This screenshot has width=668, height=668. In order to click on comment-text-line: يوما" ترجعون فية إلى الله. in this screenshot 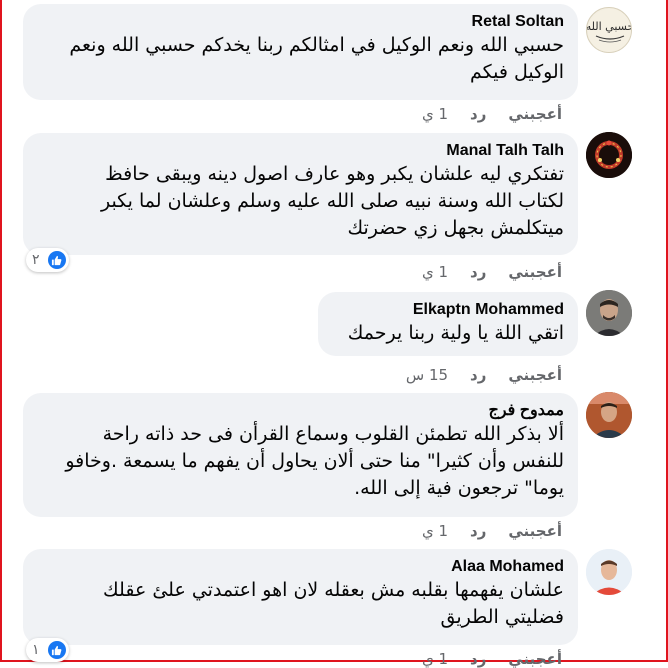, I will do `click(459, 488)`.